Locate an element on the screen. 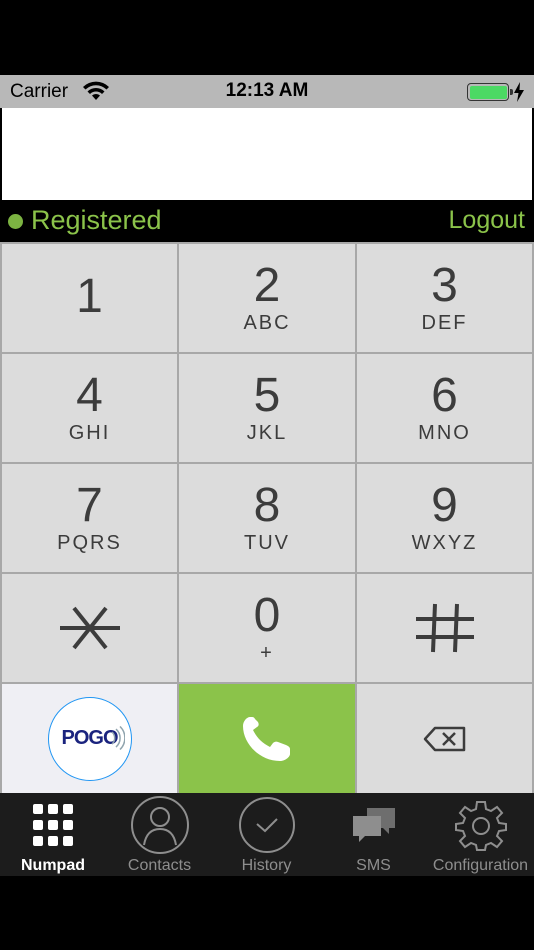 The height and width of the screenshot is (950, 534). key-7: 7 PQRS is located at coordinates (89, 518).